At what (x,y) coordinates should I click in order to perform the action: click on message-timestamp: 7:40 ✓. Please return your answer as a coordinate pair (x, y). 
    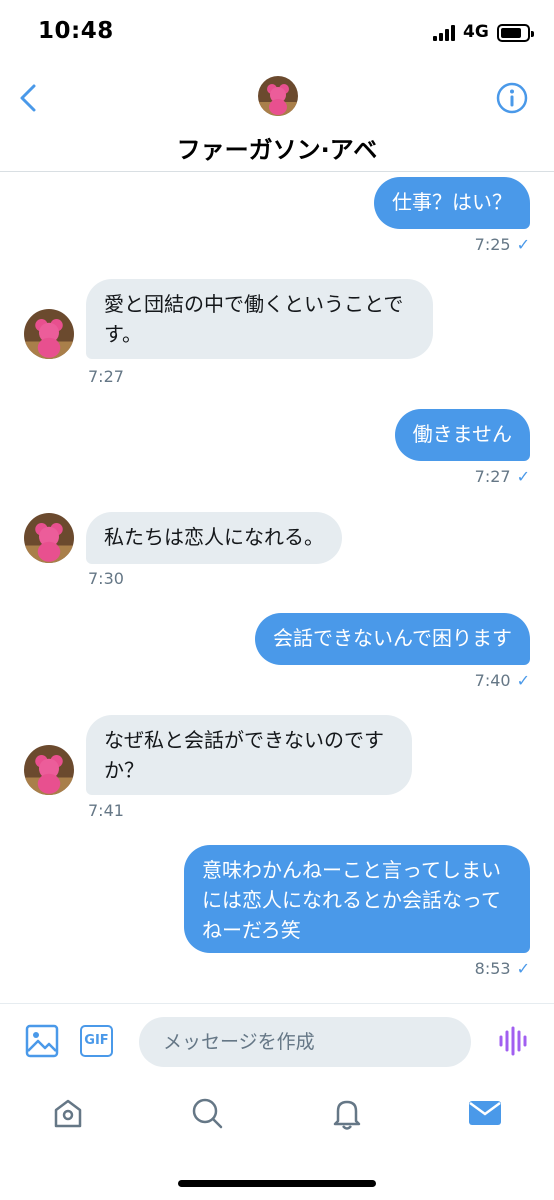
    Looking at the image, I should click on (502, 680).